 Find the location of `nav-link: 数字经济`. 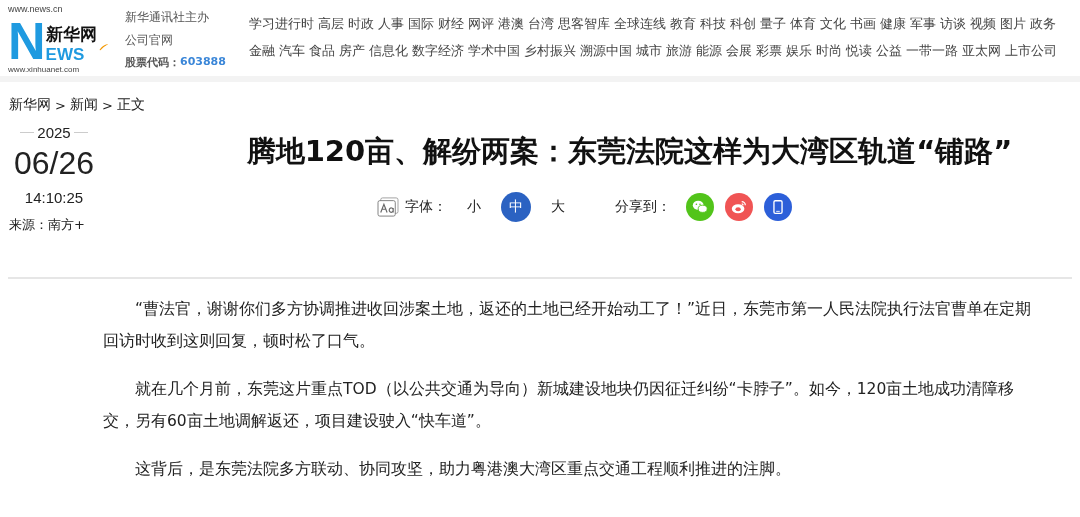

nav-link: 数字经济 is located at coordinates (437, 51).